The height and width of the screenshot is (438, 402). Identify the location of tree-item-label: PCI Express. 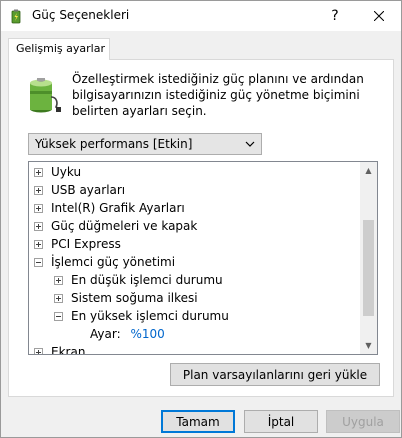
(86, 244).